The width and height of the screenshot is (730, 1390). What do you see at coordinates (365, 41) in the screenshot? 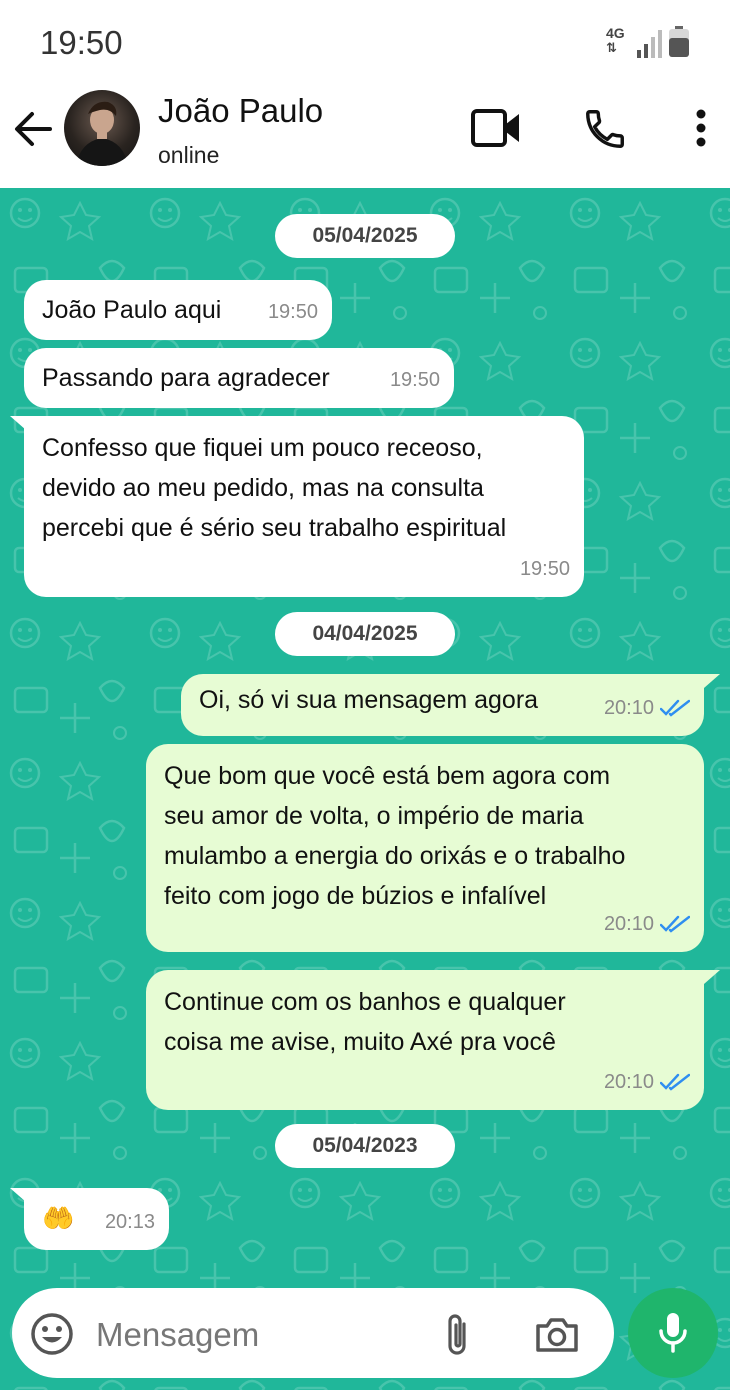
I see `status-bar: 19:50 4G ⇅` at bounding box center [365, 41].